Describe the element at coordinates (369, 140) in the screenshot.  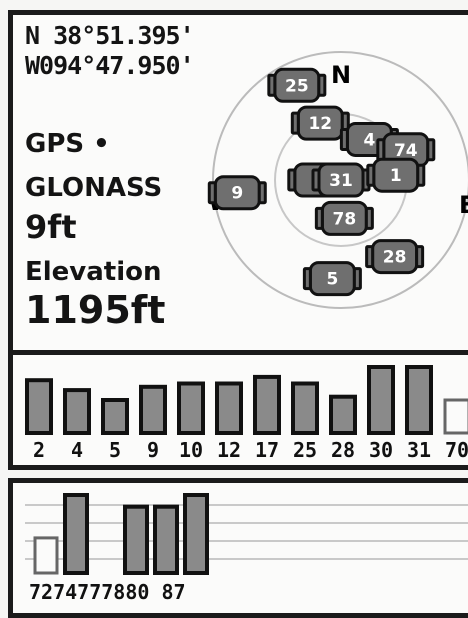
I see `sky-satellite-id: 4` at that location.